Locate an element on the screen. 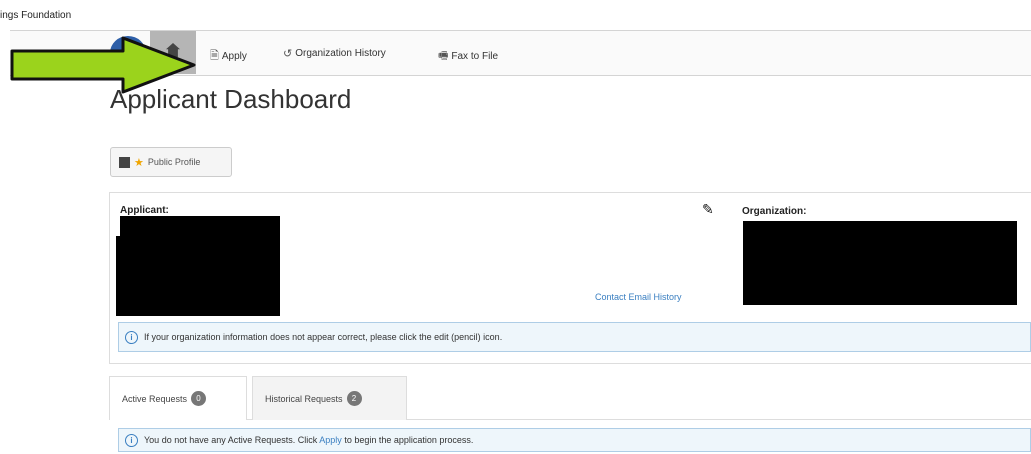  redacted-organization-details is located at coordinates (880, 263).